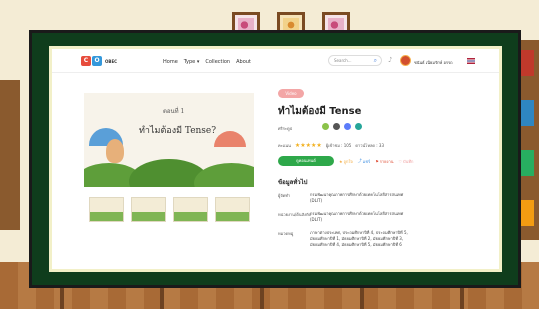 The width and height of the screenshot is (539, 309). Describe the element at coordinates (286, 233) in the screenshot. I see `info-label: หมวดหมู่` at that location.